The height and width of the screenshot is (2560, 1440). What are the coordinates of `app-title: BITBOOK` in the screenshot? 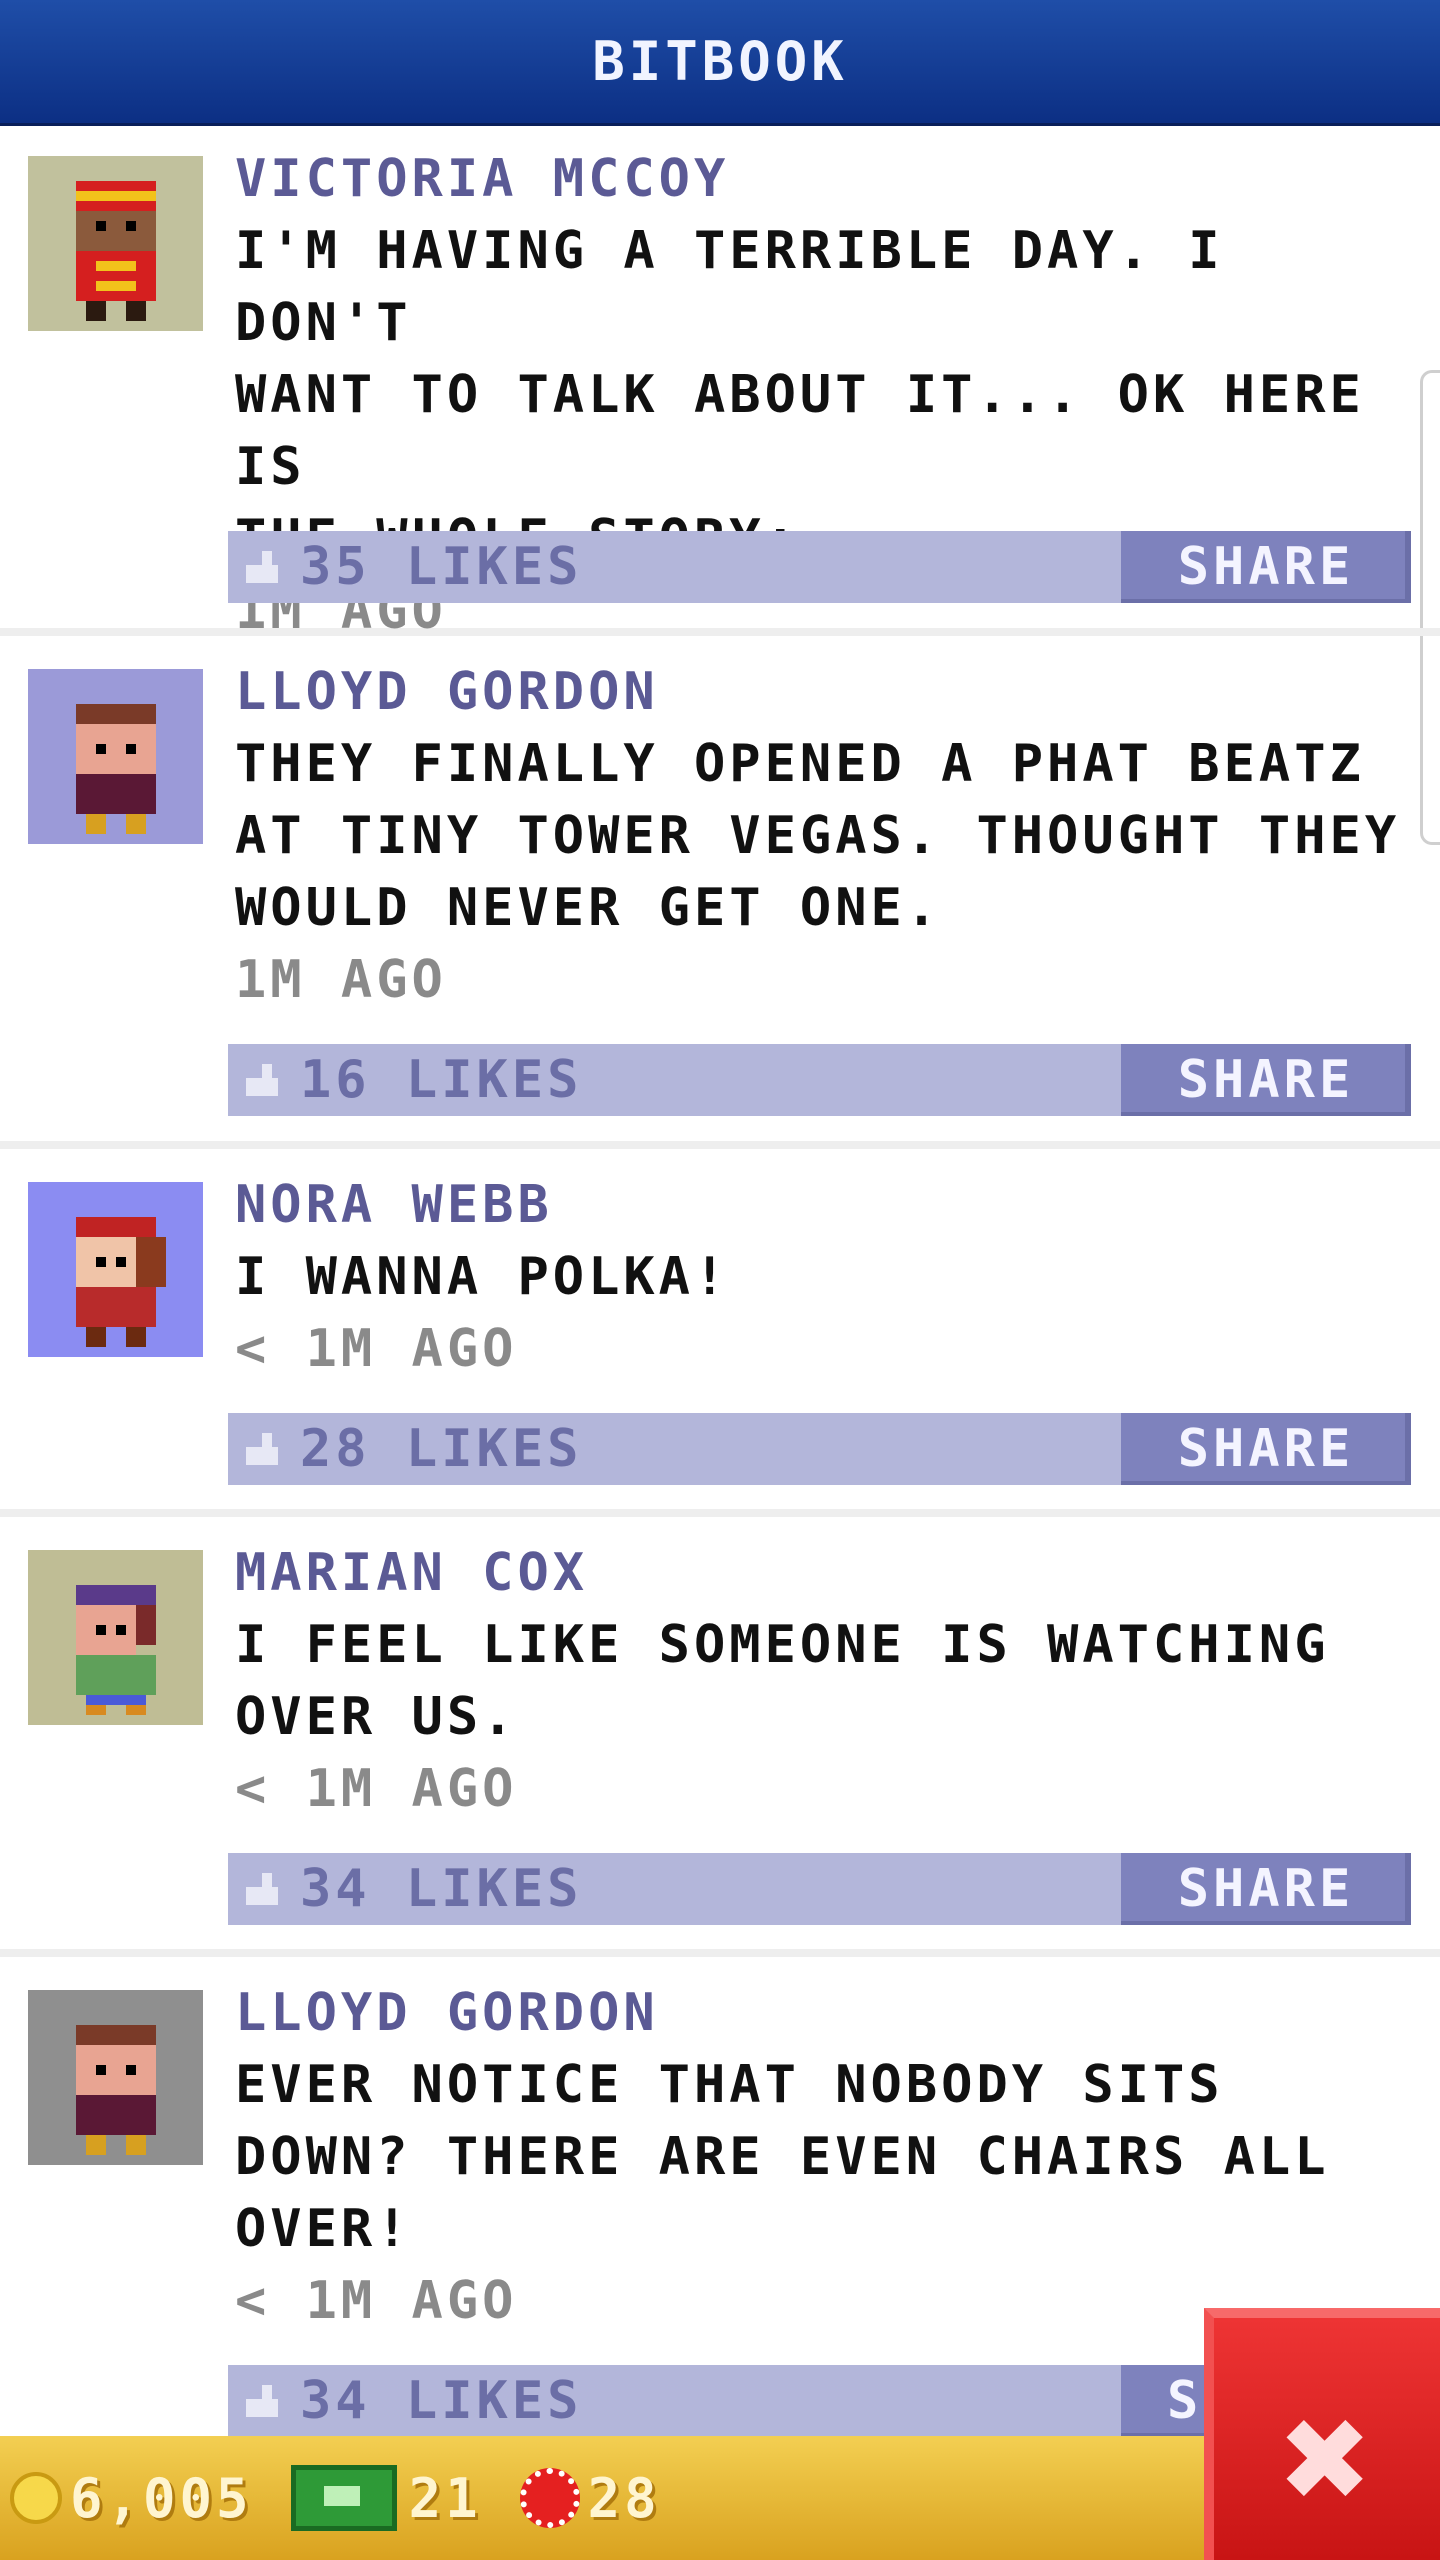 It's located at (720, 61).